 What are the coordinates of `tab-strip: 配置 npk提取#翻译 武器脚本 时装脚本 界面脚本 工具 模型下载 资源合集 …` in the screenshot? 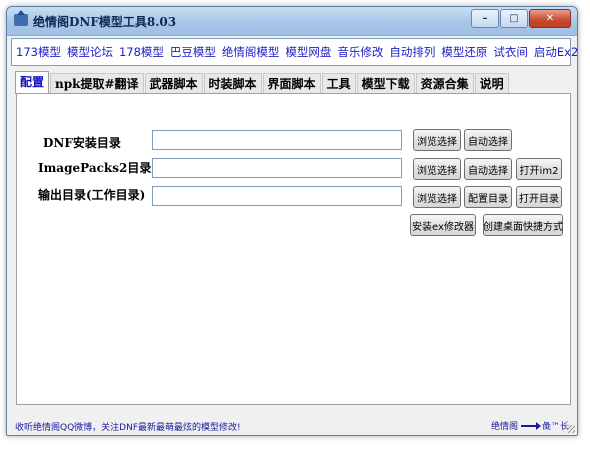 It's located at (262, 82).